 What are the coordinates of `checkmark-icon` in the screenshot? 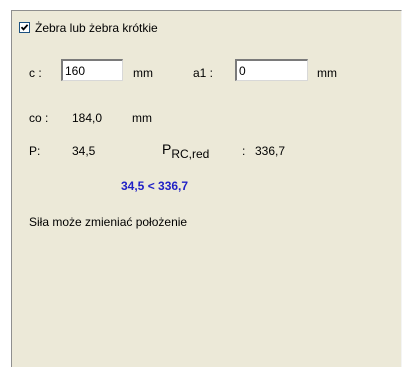 It's located at (24, 27).